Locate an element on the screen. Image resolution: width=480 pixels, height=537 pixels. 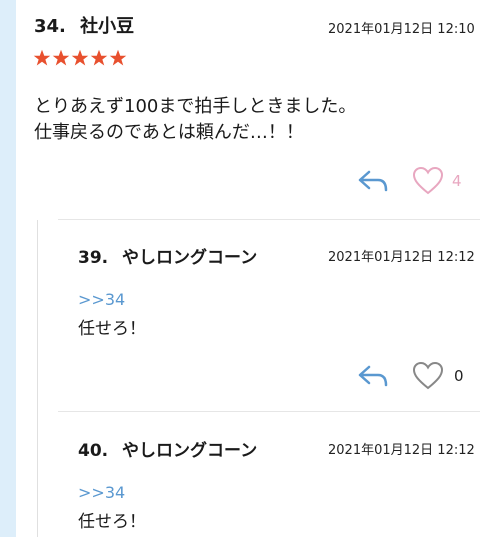
comment-header: 40. やしロングコーン is located at coordinates (167, 448).